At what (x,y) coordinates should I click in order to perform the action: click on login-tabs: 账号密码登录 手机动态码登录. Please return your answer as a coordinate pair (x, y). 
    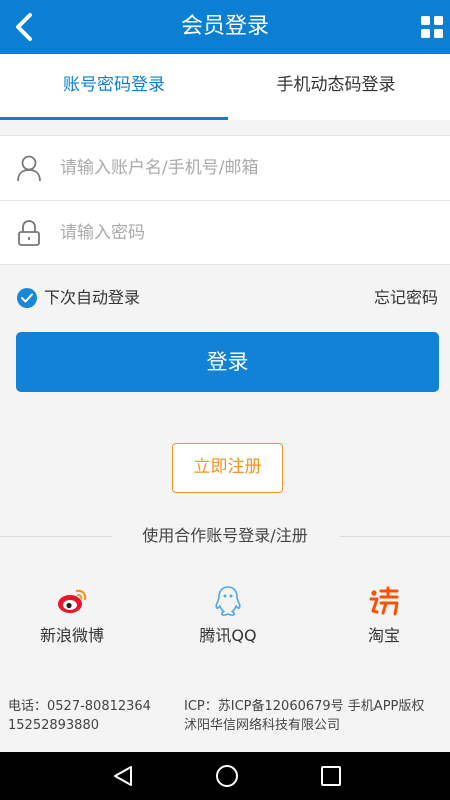
    Looking at the image, I should click on (225, 87).